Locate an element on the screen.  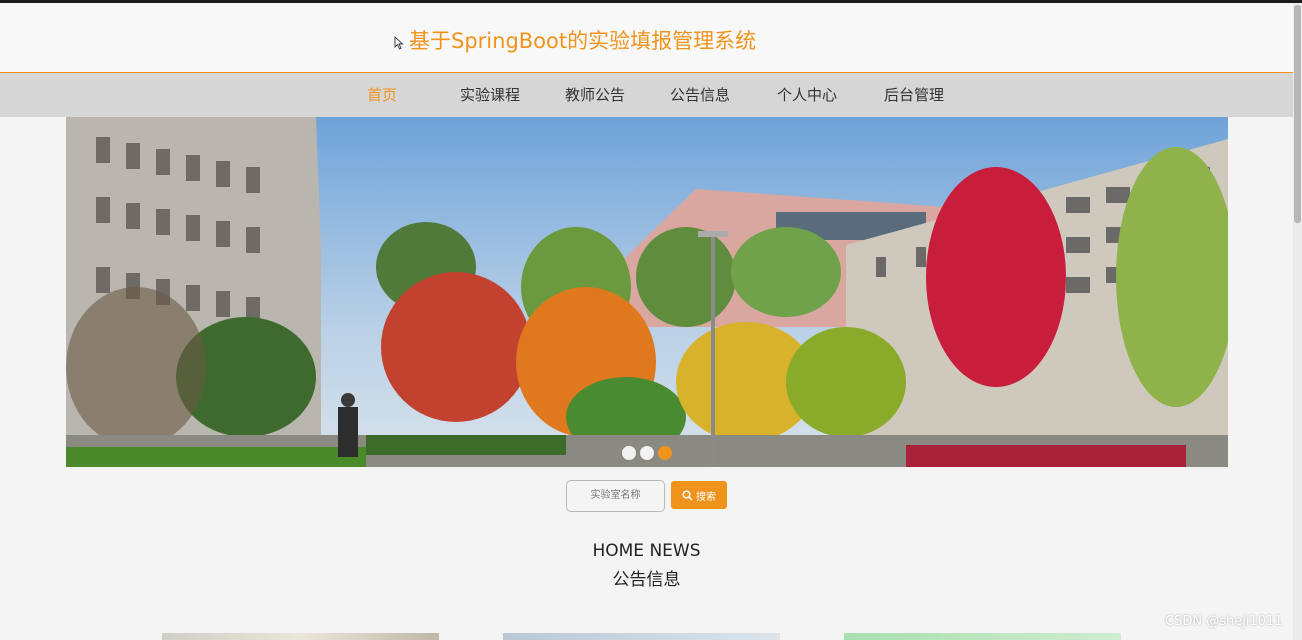
nav-item-announcements: 公告信息 is located at coordinates (700, 94).